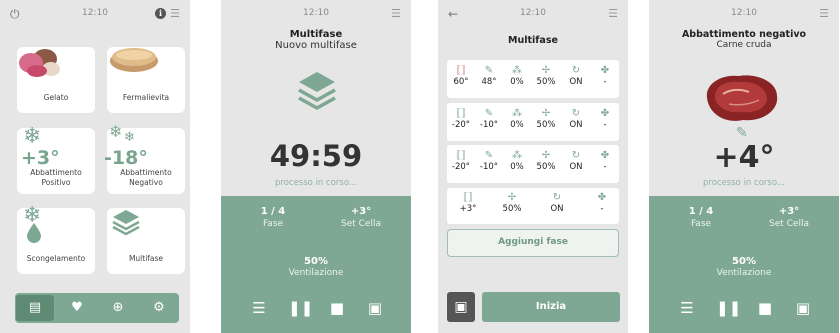 This screenshot has height=333, width=840. I want to click on nav-add-button: ⊕, so click(118, 308).